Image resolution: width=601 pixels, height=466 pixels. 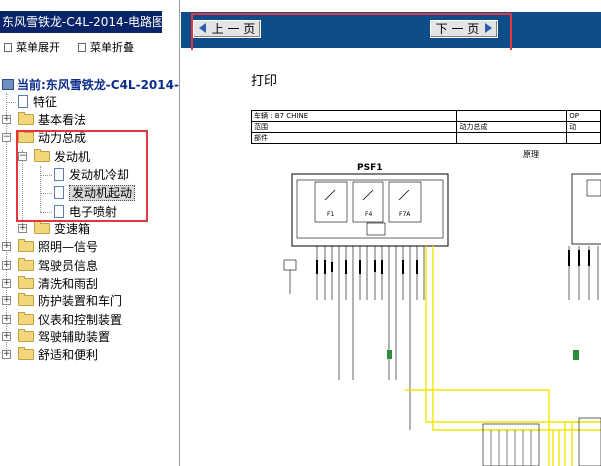 I want to click on collapse-icon, so click(x=82, y=47).